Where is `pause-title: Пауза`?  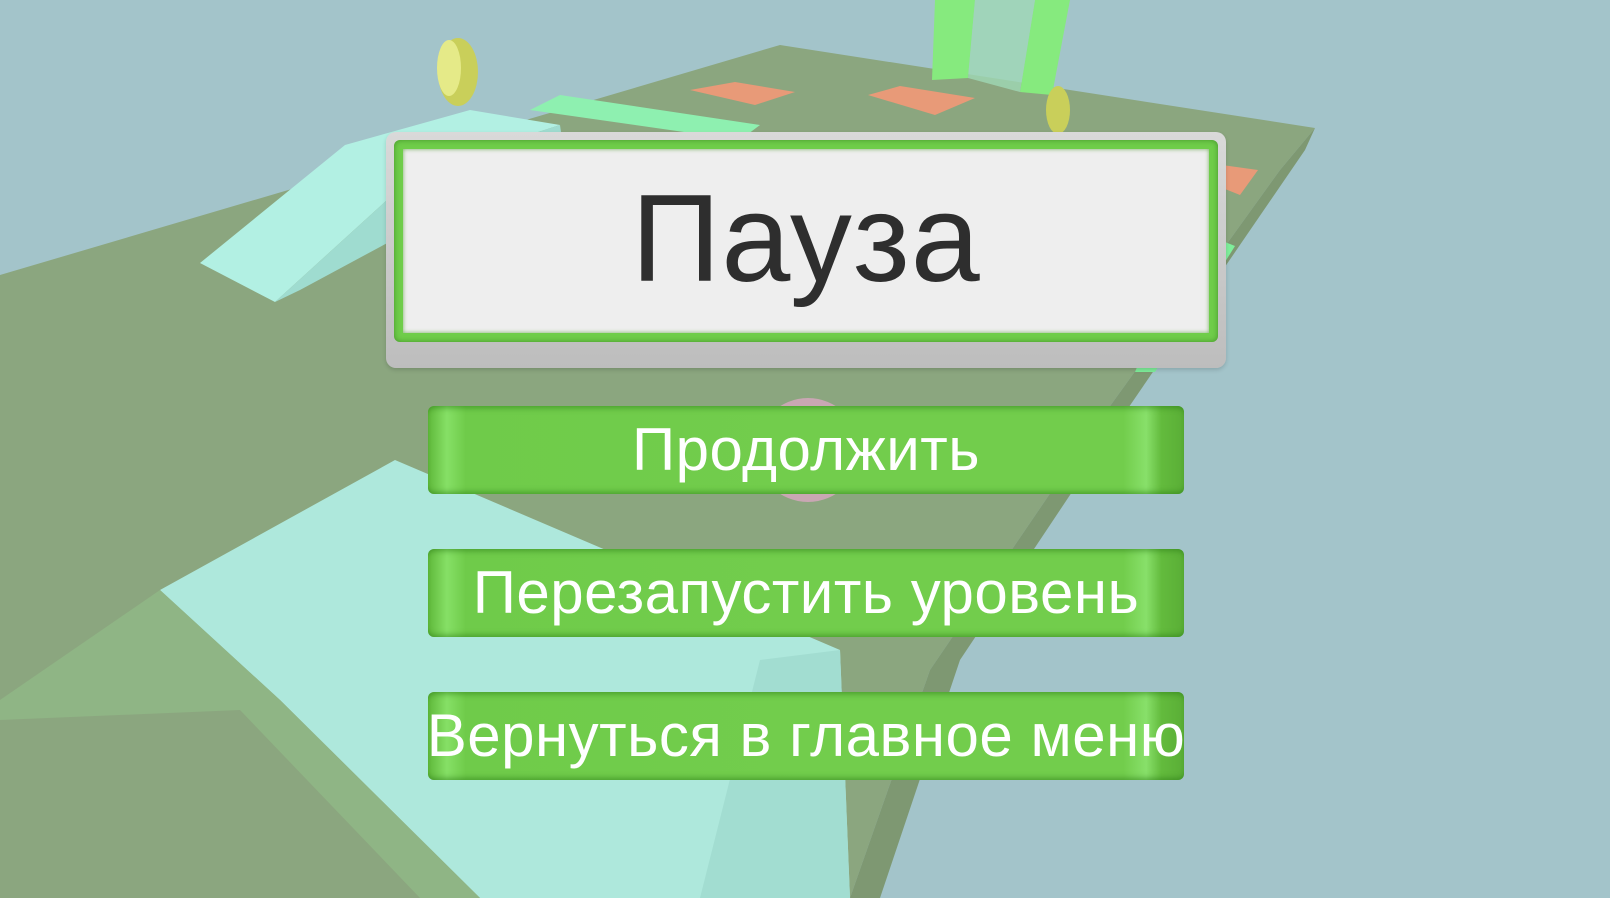
pause-title: Пауза is located at coordinates (806, 239).